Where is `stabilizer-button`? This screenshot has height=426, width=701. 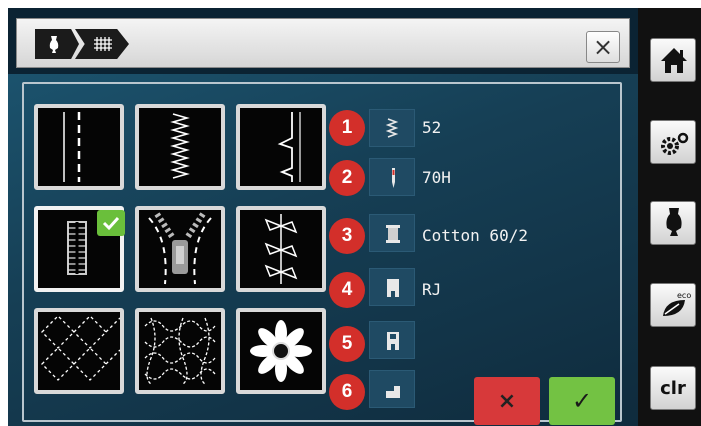 stabilizer-button is located at coordinates (392, 389).